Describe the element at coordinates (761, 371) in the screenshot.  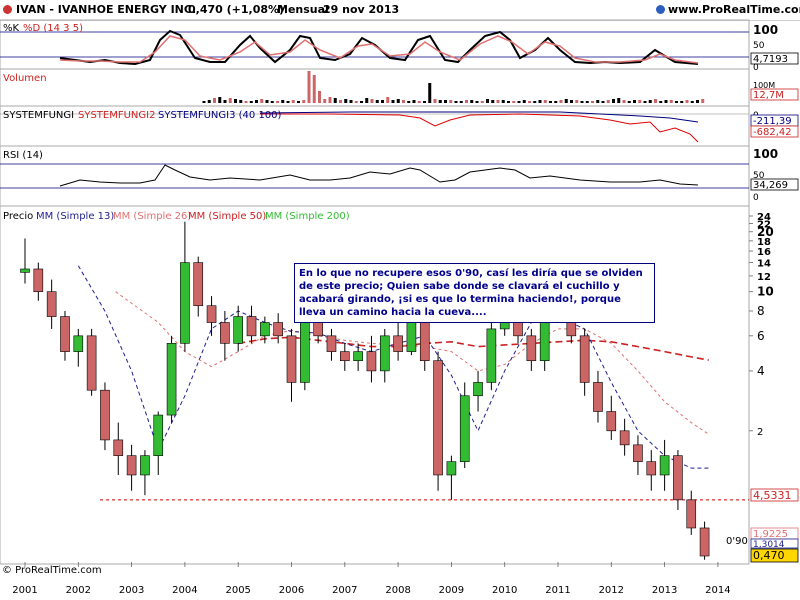
I see `y-tick-label: 4` at that location.